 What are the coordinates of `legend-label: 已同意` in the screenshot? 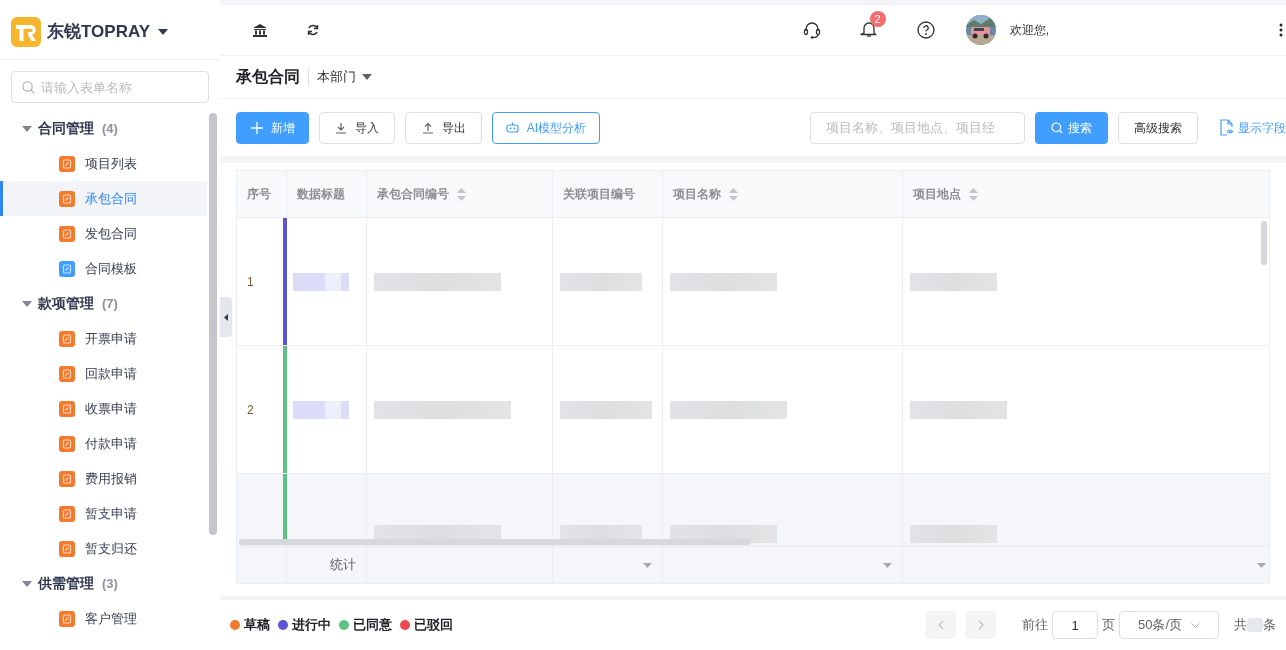 It's located at (372, 625).